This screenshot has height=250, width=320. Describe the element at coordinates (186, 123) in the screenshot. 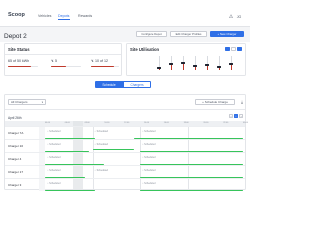

I see `timeline-tick: 18:00` at that location.